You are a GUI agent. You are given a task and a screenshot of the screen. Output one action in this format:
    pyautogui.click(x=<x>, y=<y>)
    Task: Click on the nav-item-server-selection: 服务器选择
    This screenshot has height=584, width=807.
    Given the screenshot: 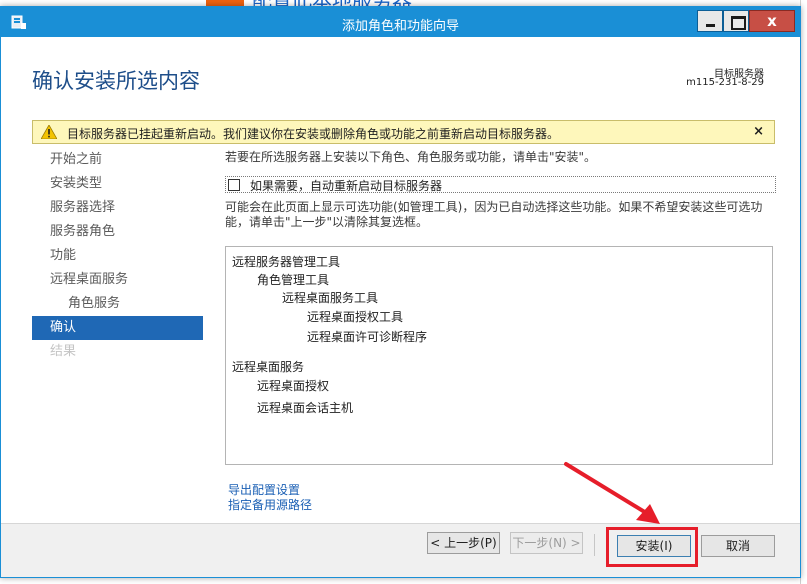 What is the action you would take?
    pyautogui.click(x=117, y=208)
    